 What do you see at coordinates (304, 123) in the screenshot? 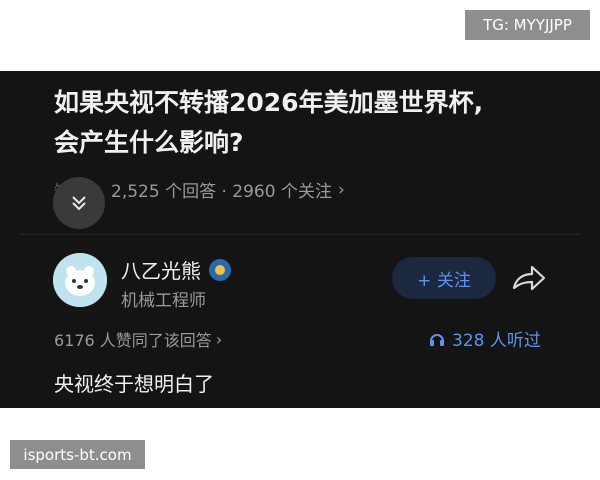
I see `question-title: 如果央视不转播2026年美加墨世界杯, 会产生什么影响?` at bounding box center [304, 123].